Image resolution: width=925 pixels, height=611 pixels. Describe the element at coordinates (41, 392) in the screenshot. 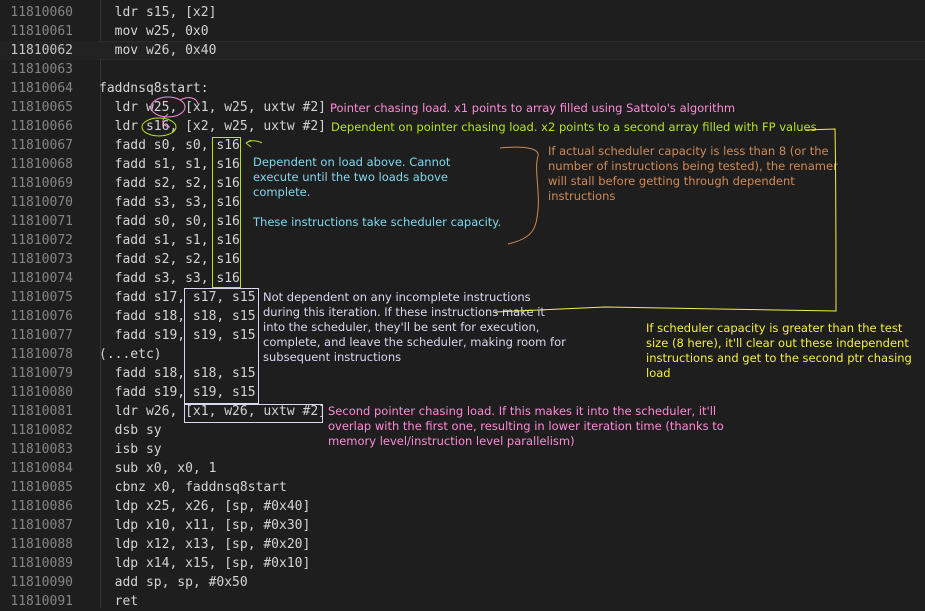

I see `line-number: 11810080` at that location.